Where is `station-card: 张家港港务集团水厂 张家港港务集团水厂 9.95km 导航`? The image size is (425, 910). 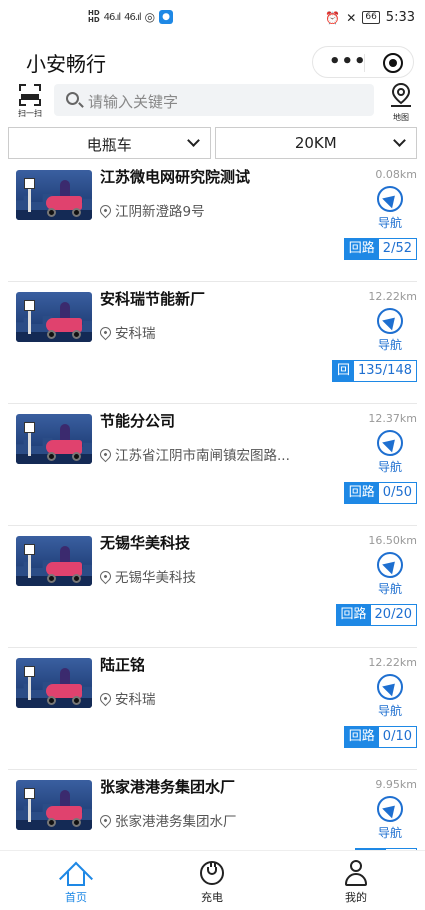 station-card: 张家港港务集团水厂 张家港港务集团水厂 9.95km 导航 is located at coordinates (212, 810).